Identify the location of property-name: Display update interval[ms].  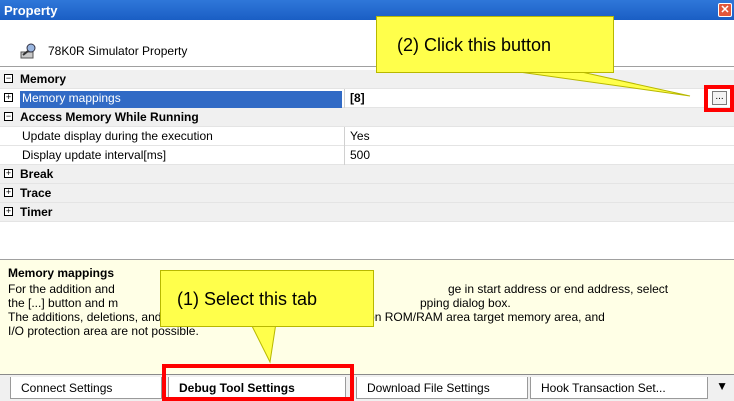
(94, 155).